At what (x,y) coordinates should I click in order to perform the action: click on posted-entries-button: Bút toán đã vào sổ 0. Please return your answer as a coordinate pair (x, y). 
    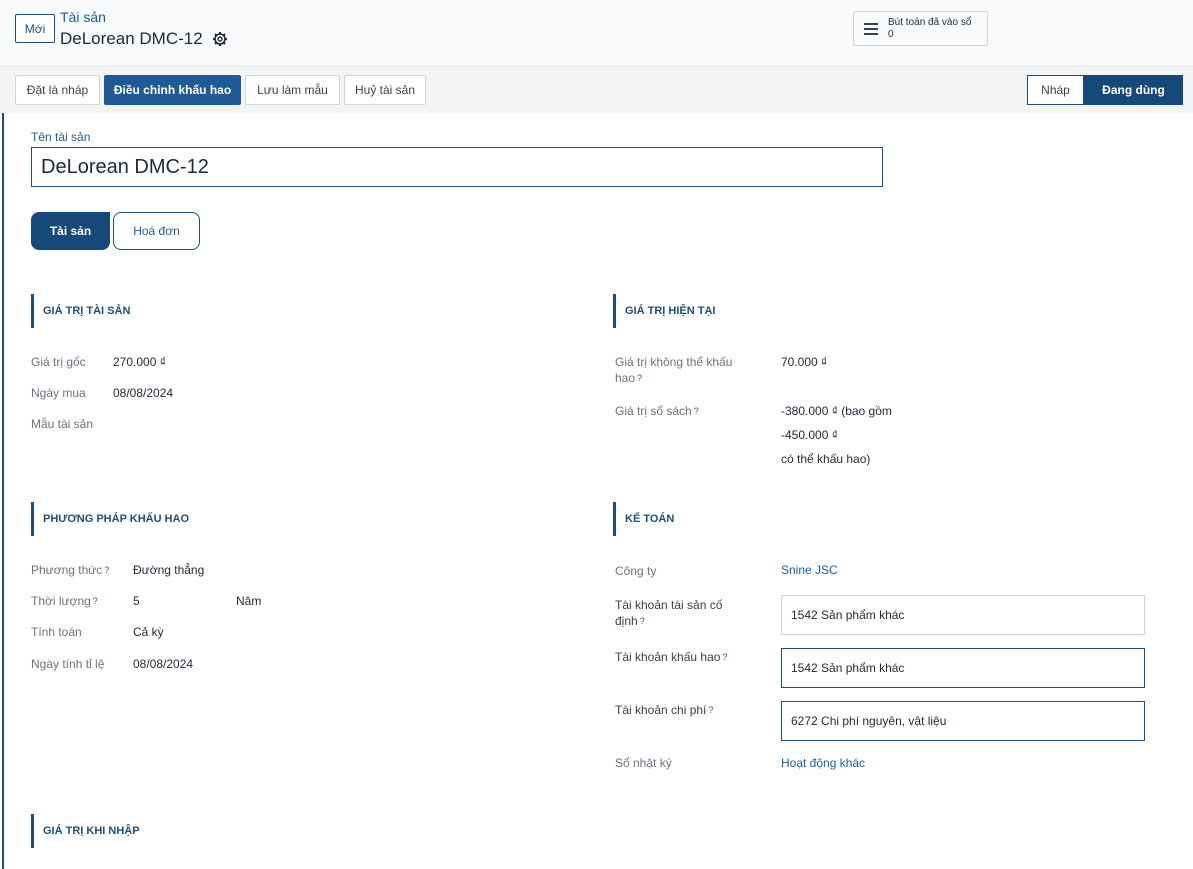
    Looking at the image, I should click on (920, 28).